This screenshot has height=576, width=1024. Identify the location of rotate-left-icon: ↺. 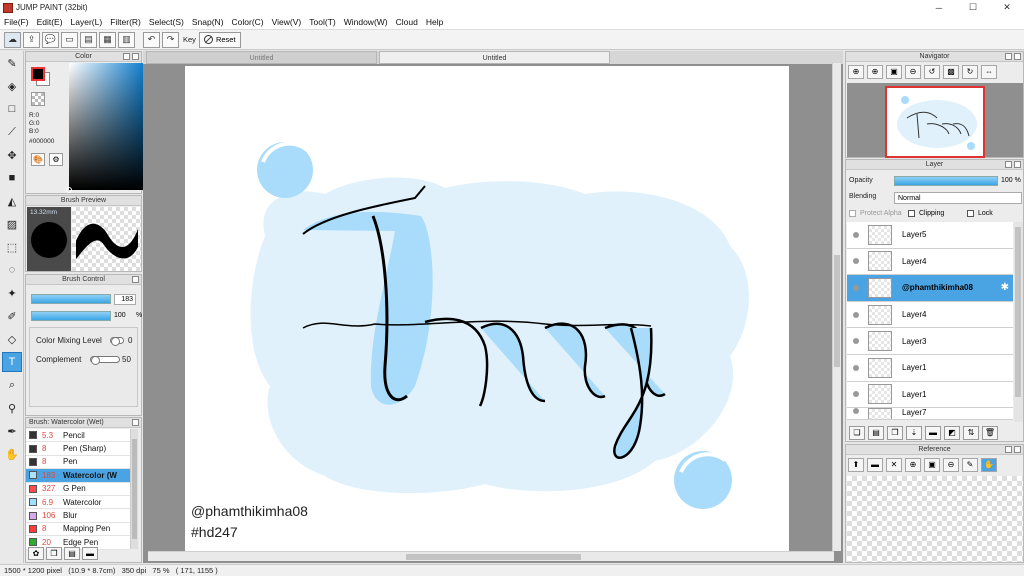
(932, 72).